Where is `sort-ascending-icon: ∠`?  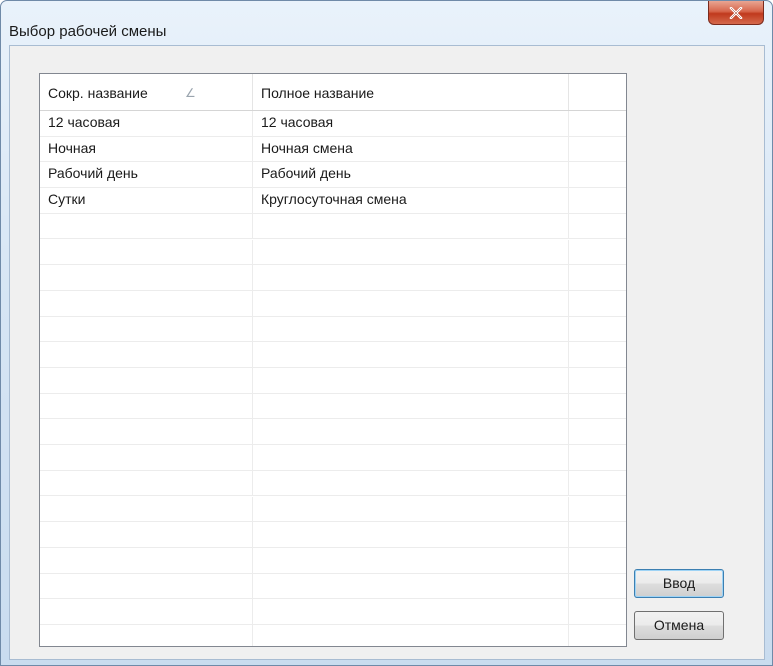 sort-ascending-icon: ∠ is located at coordinates (190, 93).